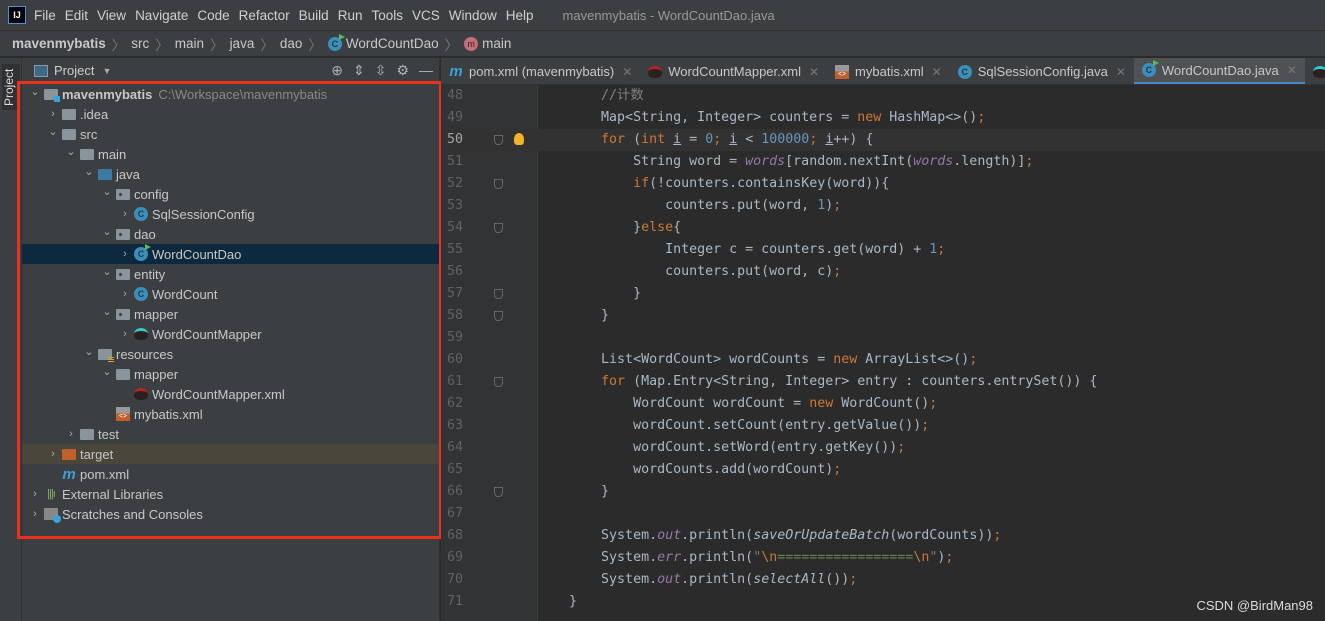 The width and height of the screenshot is (1325, 621). What do you see at coordinates (231, 514) in the screenshot?
I see `tree-item: › Scratches and Consoles` at bounding box center [231, 514].